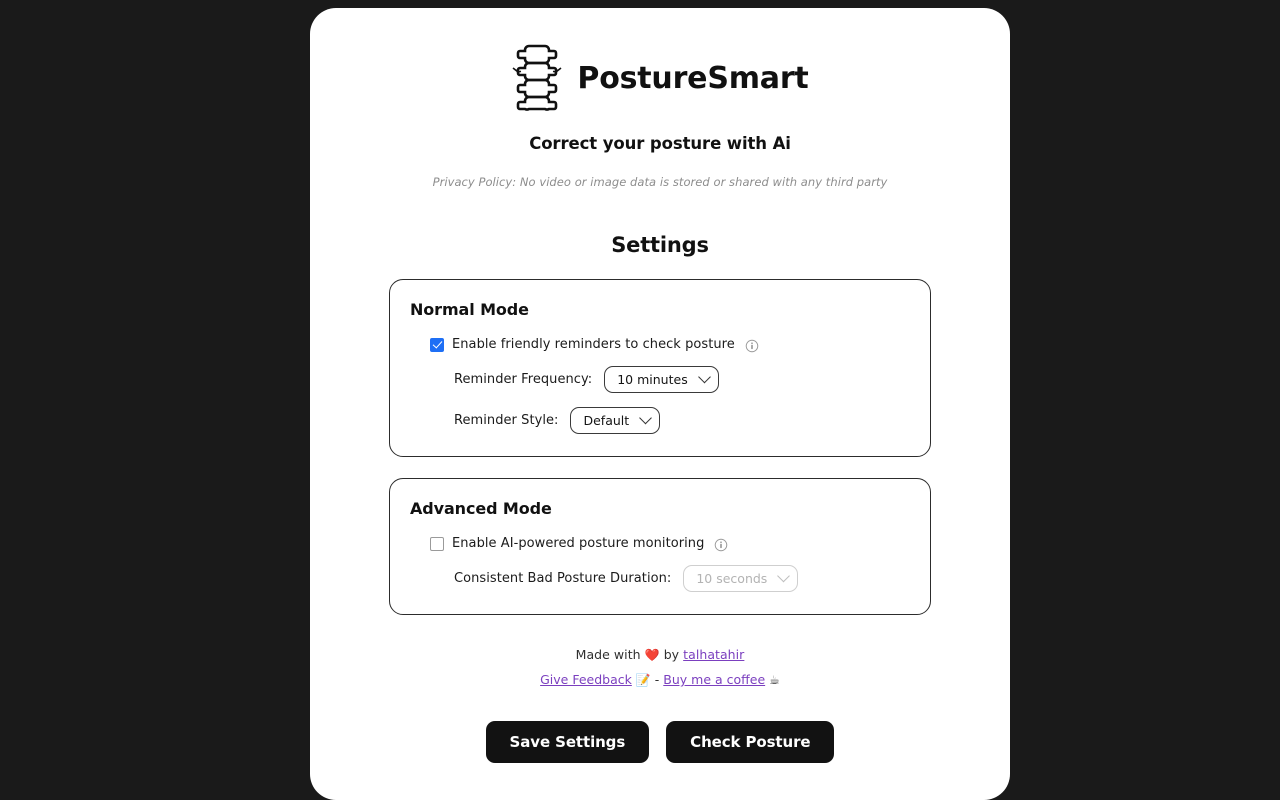 Image resolution: width=1280 pixels, height=800 pixels. What do you see at coordinates (732, 578) in the screenshot?
I see `bad-posture-duration-value: 10 seconds` at bounding box center [732, 578].